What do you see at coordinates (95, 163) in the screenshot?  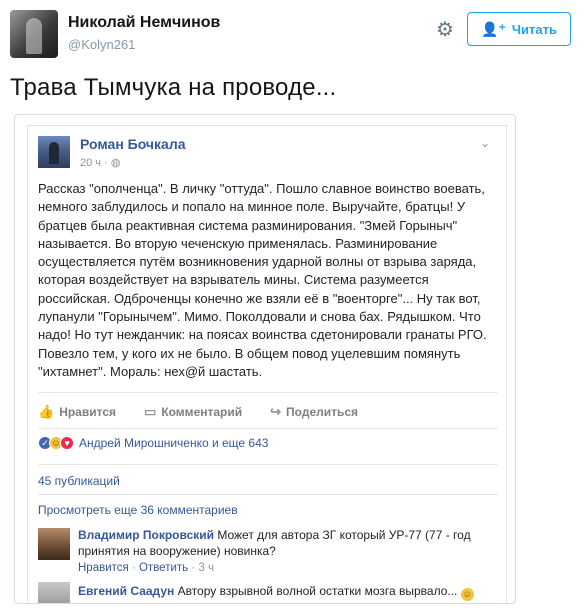 I see `post-time-text: 20 ч ·` at bounding box center [95, 163].